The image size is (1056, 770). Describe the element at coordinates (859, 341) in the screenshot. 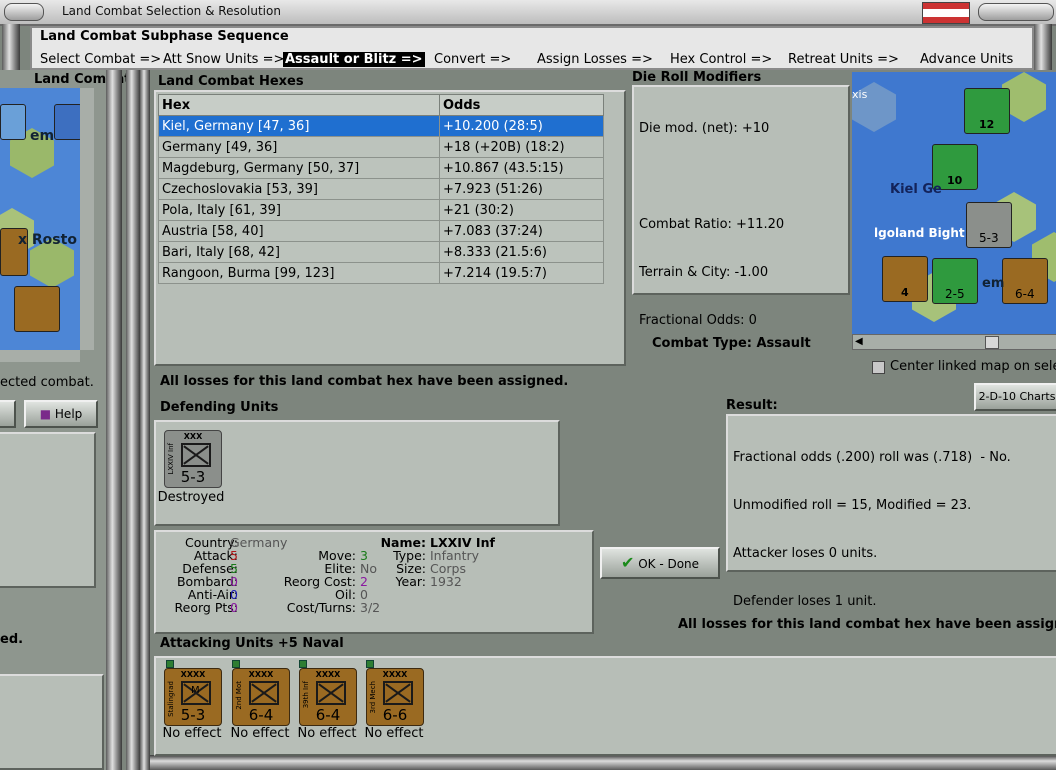

I see `scroll-left-icon: ◀` at that location.